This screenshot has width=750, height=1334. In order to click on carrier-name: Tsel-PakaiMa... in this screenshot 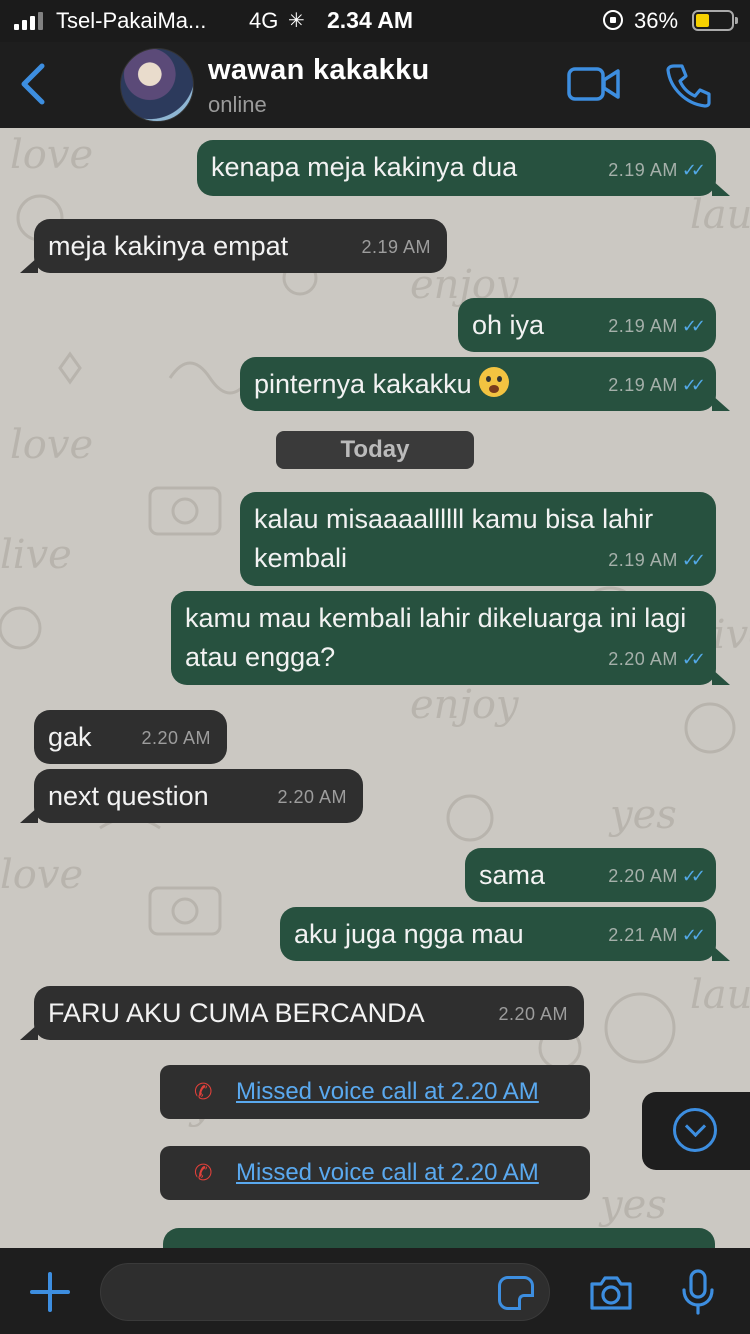, I will do `click(131, 20)`.